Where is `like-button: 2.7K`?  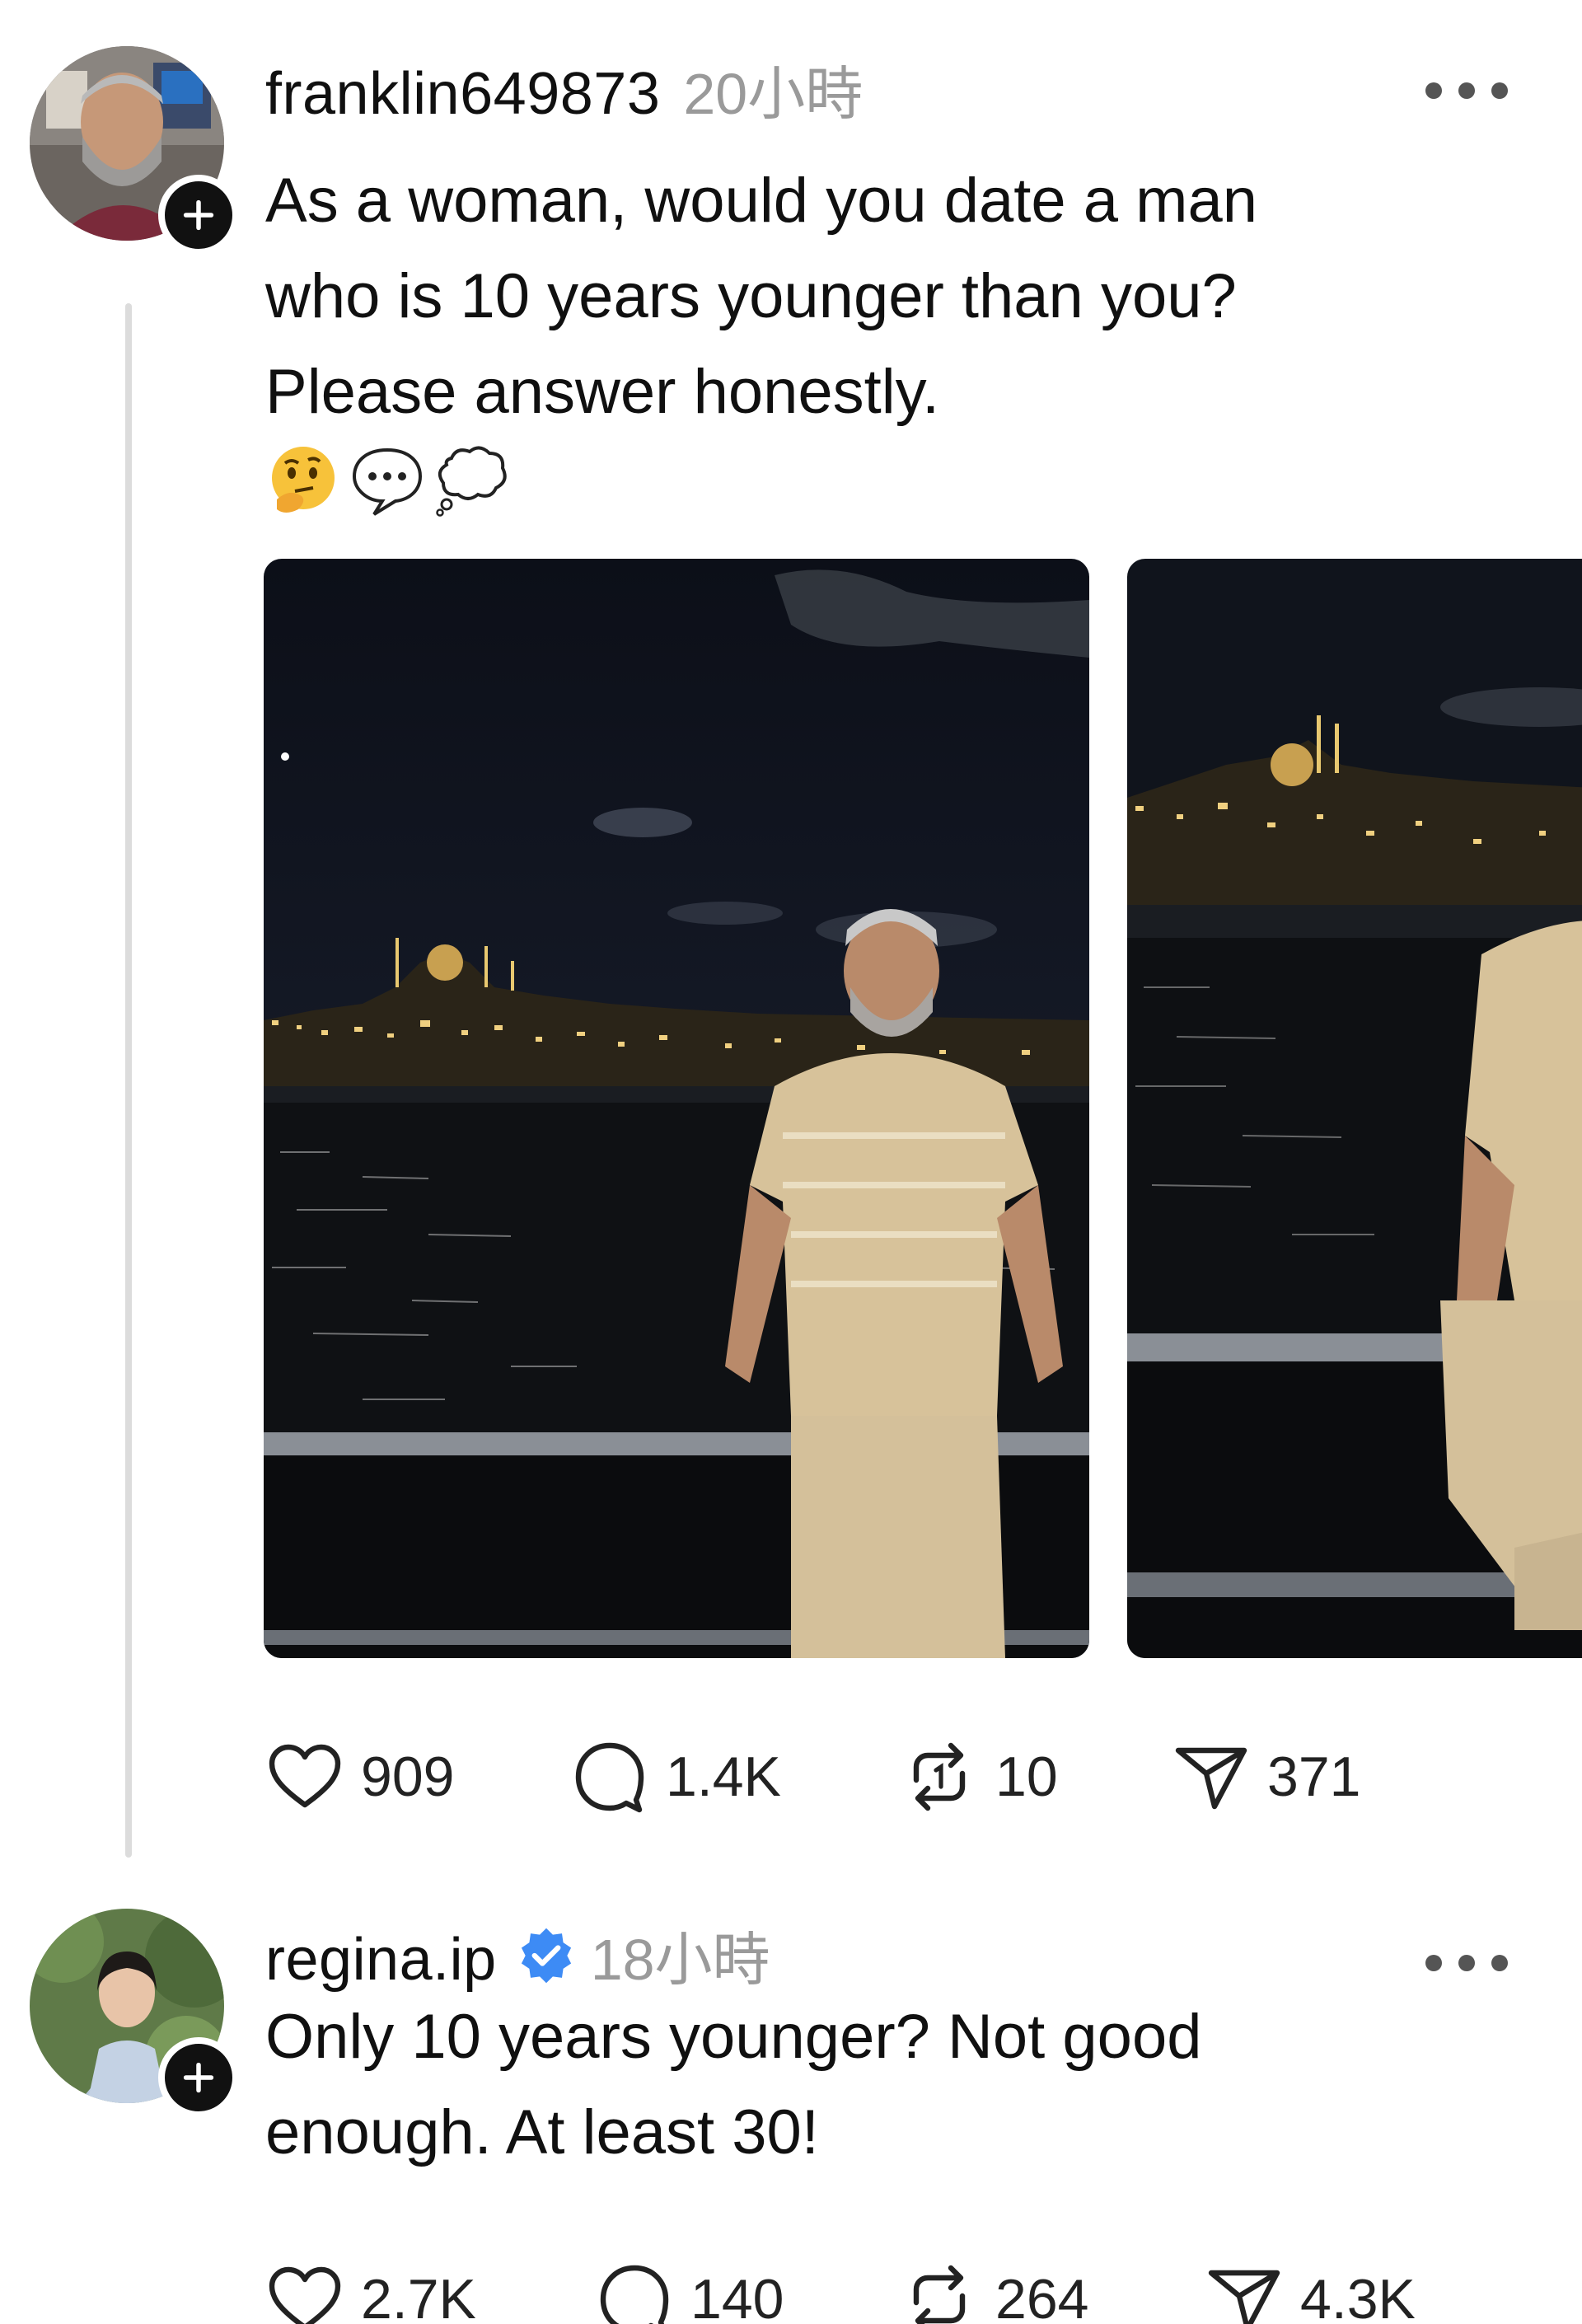 like-button: 2.7K is located at coordinates (430, 2292).